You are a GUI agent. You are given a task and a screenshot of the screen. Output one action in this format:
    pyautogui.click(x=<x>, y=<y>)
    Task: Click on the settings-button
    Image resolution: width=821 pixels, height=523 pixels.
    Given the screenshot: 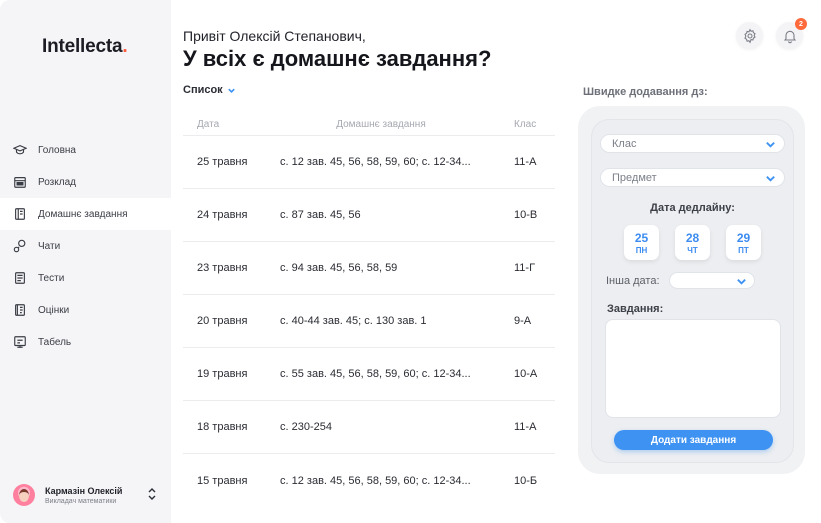 What is the action you would take?
    pyautogui.click(x=749, y=35)
    